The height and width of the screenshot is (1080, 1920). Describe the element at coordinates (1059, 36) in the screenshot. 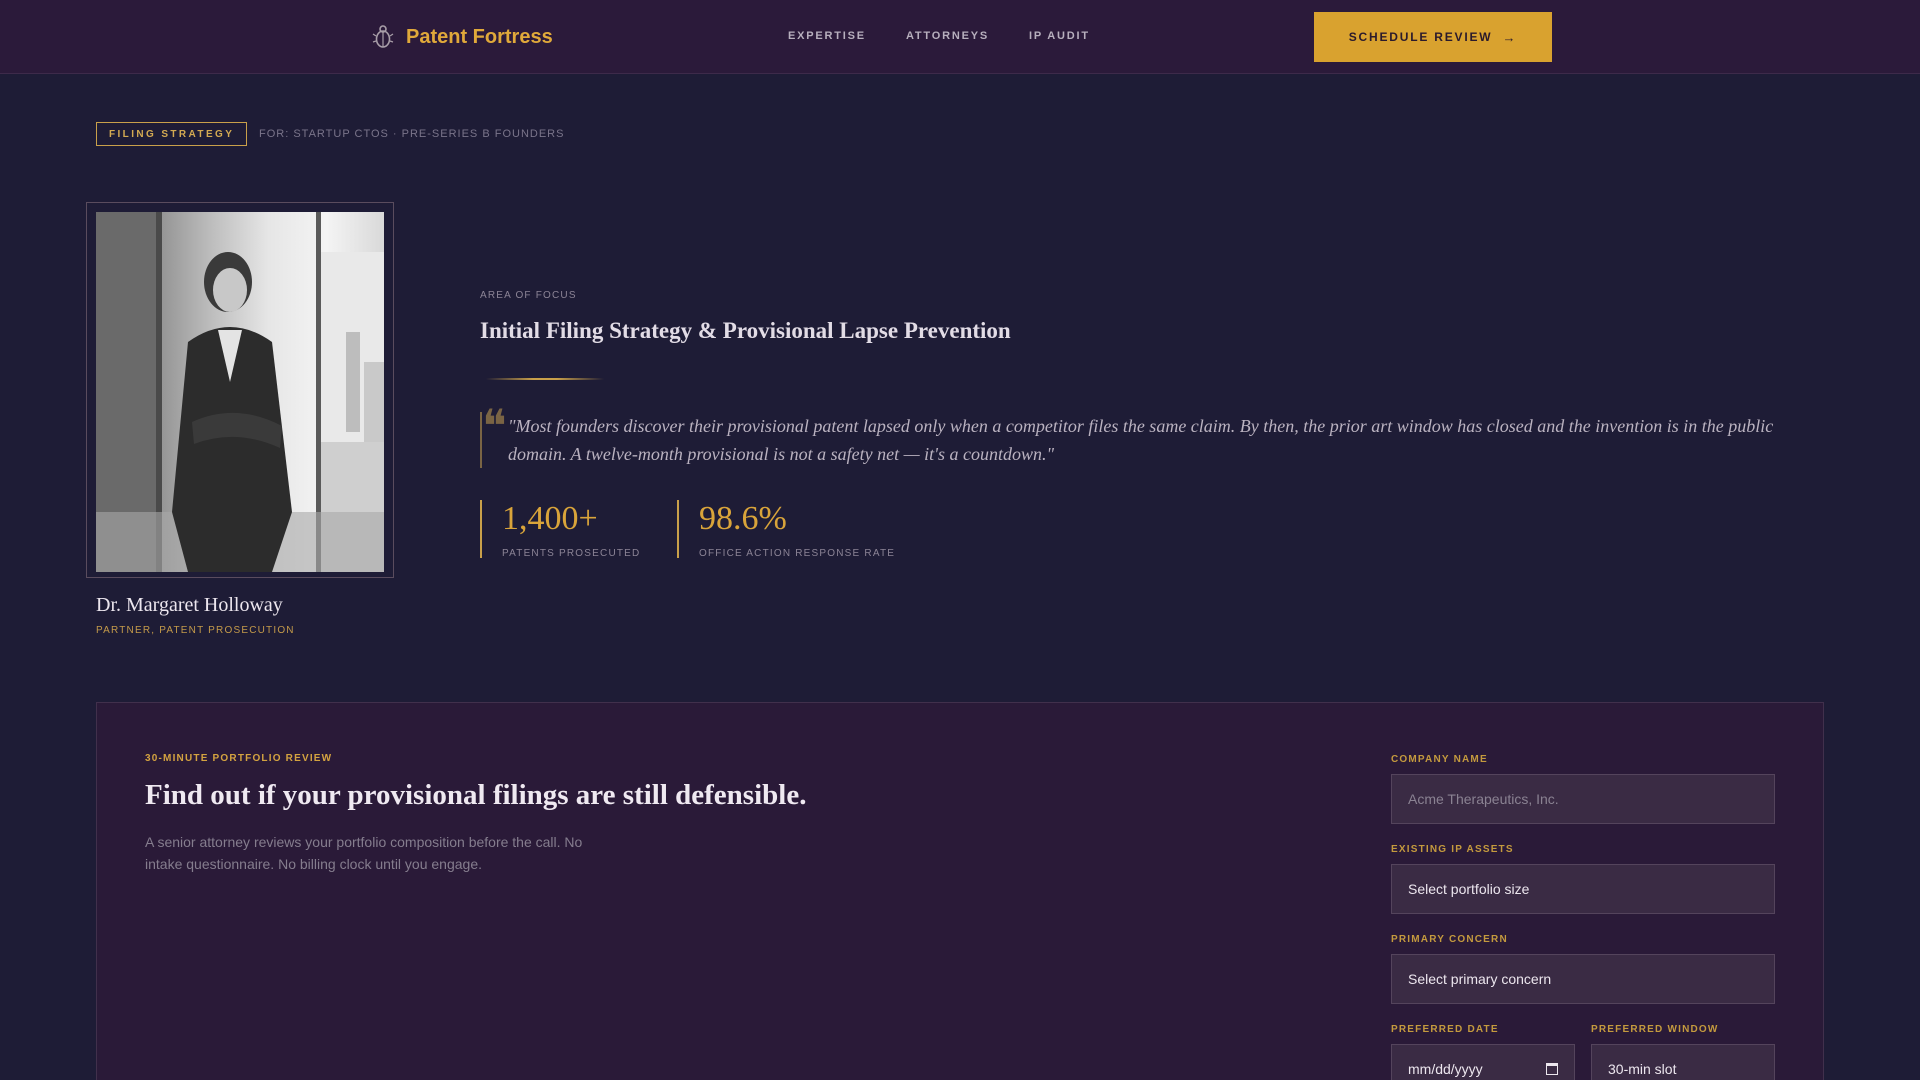

I see `nav-ip-audit: IP AUDIT` at that location.